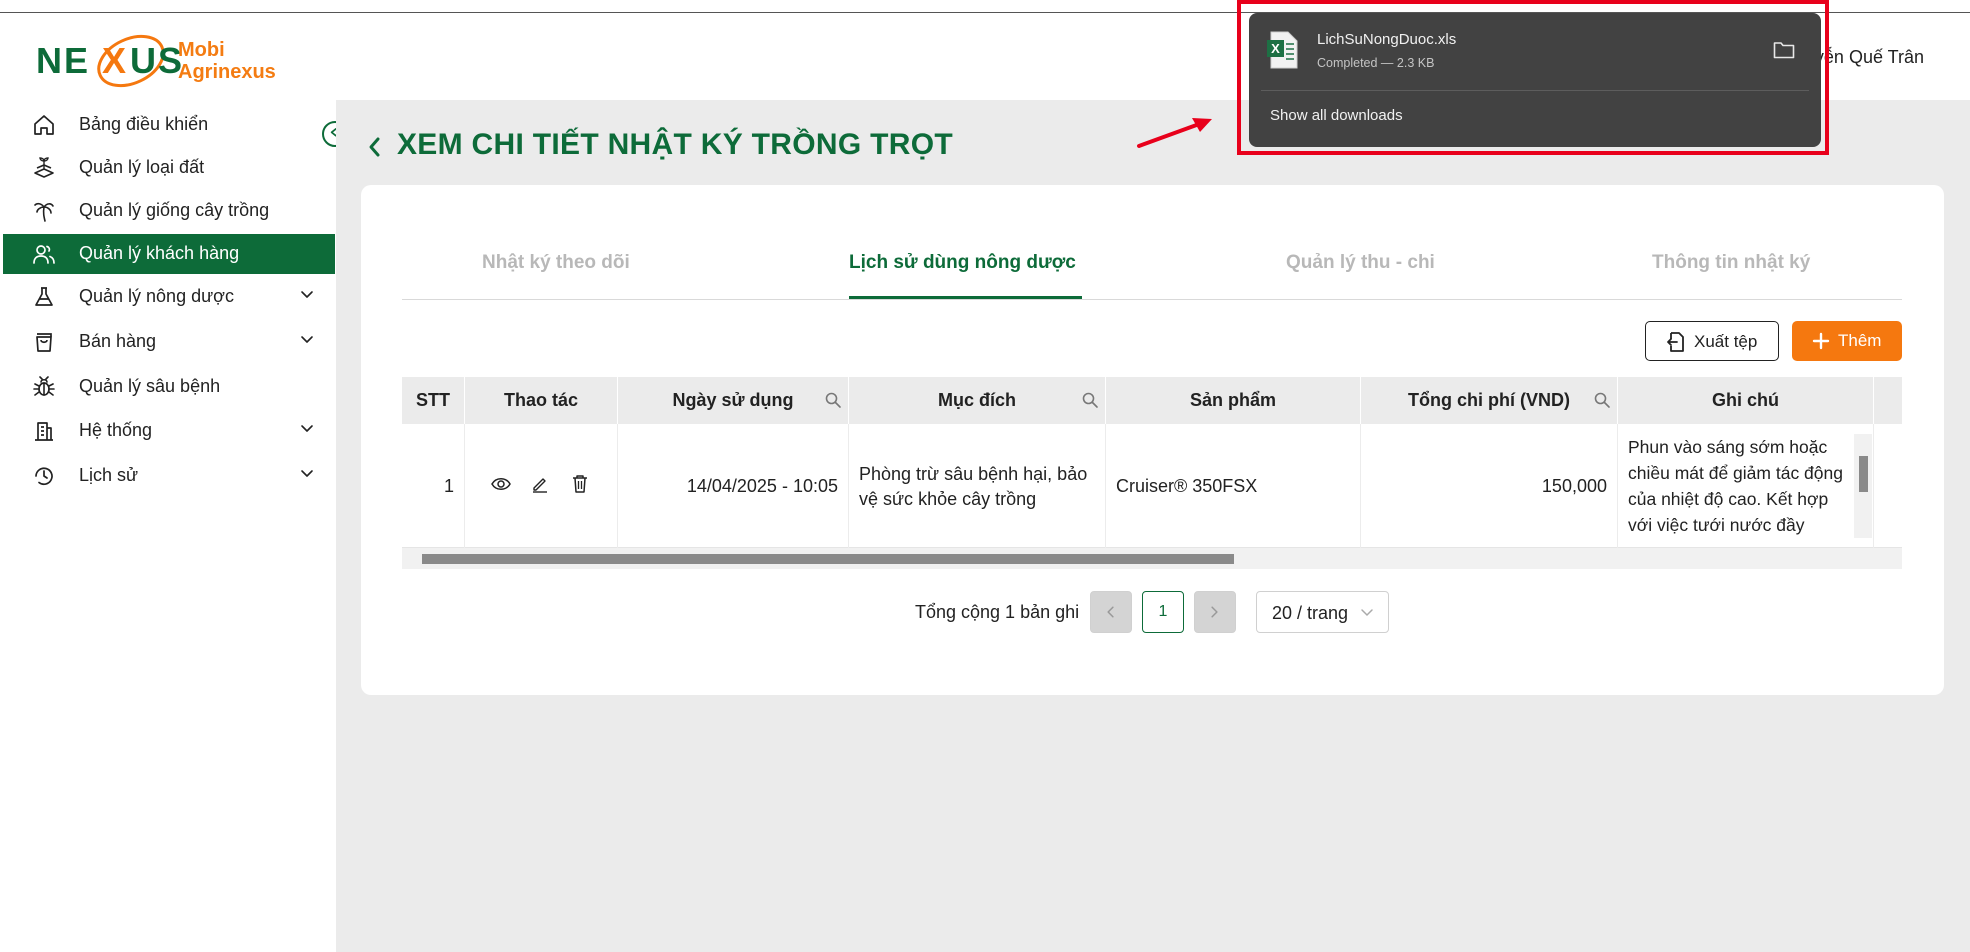 Image resolution: width=1970 pixels, height=952 pixels. Describe the element at coordinates (1784, 50) in the screenshot. I see `folder-icon` at that location.